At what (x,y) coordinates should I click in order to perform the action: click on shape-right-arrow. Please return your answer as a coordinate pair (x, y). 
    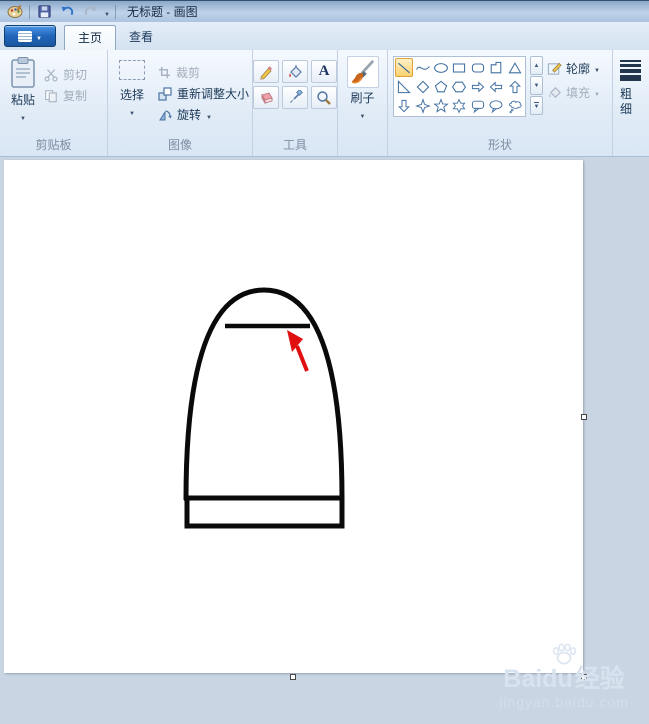
    Looking at the image, I should click on (478, 86).